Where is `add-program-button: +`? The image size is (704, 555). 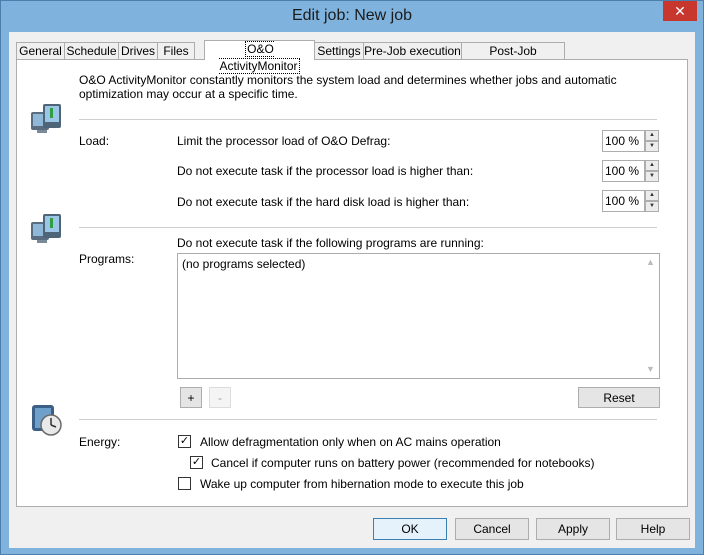
add-program-button: + is located at coordinates (191, 397).